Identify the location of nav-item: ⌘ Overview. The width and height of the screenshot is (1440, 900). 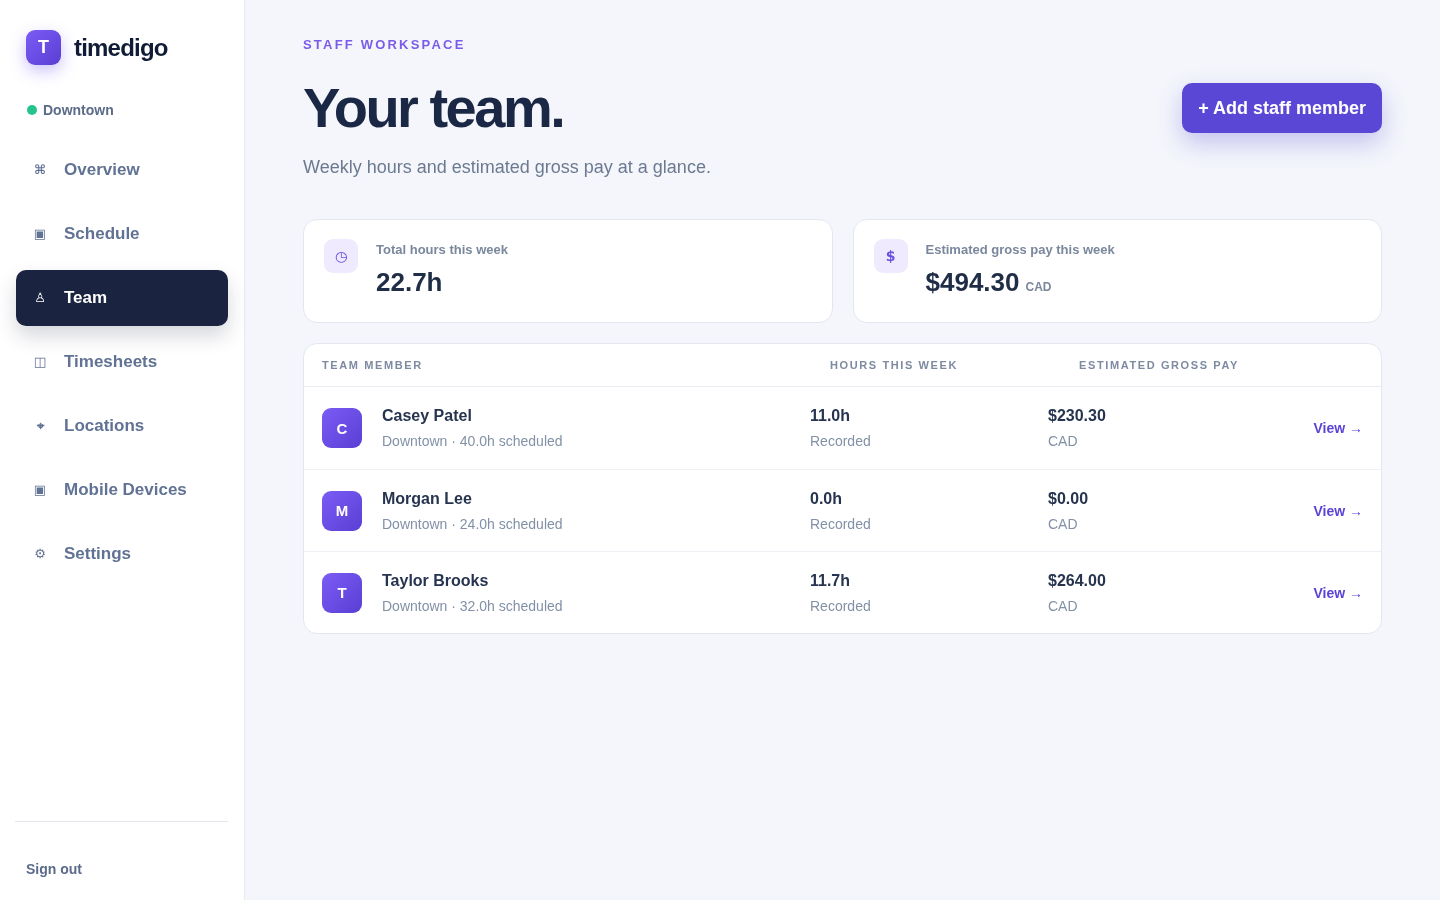
(122, 170).